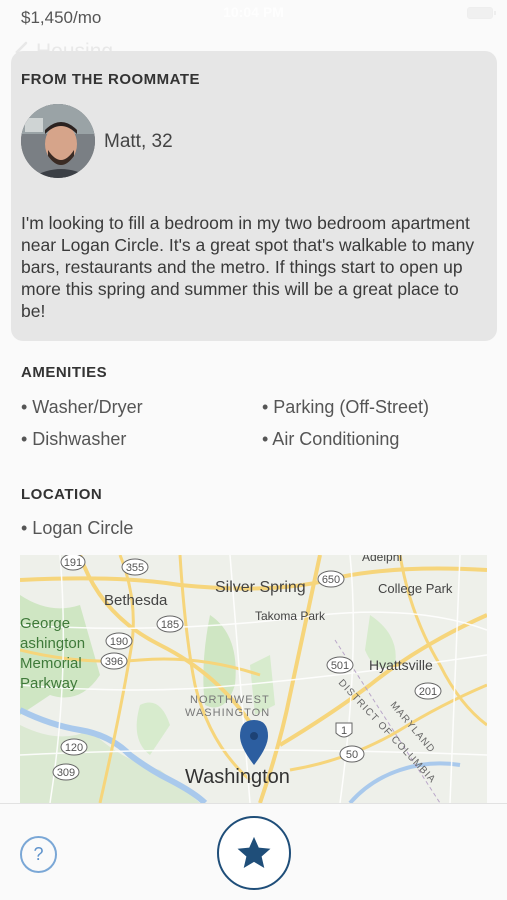  Describe the element at coordinates (401, 665) in the screenshot. I see `map-label-hyattsville: Hyattsville` at that location.